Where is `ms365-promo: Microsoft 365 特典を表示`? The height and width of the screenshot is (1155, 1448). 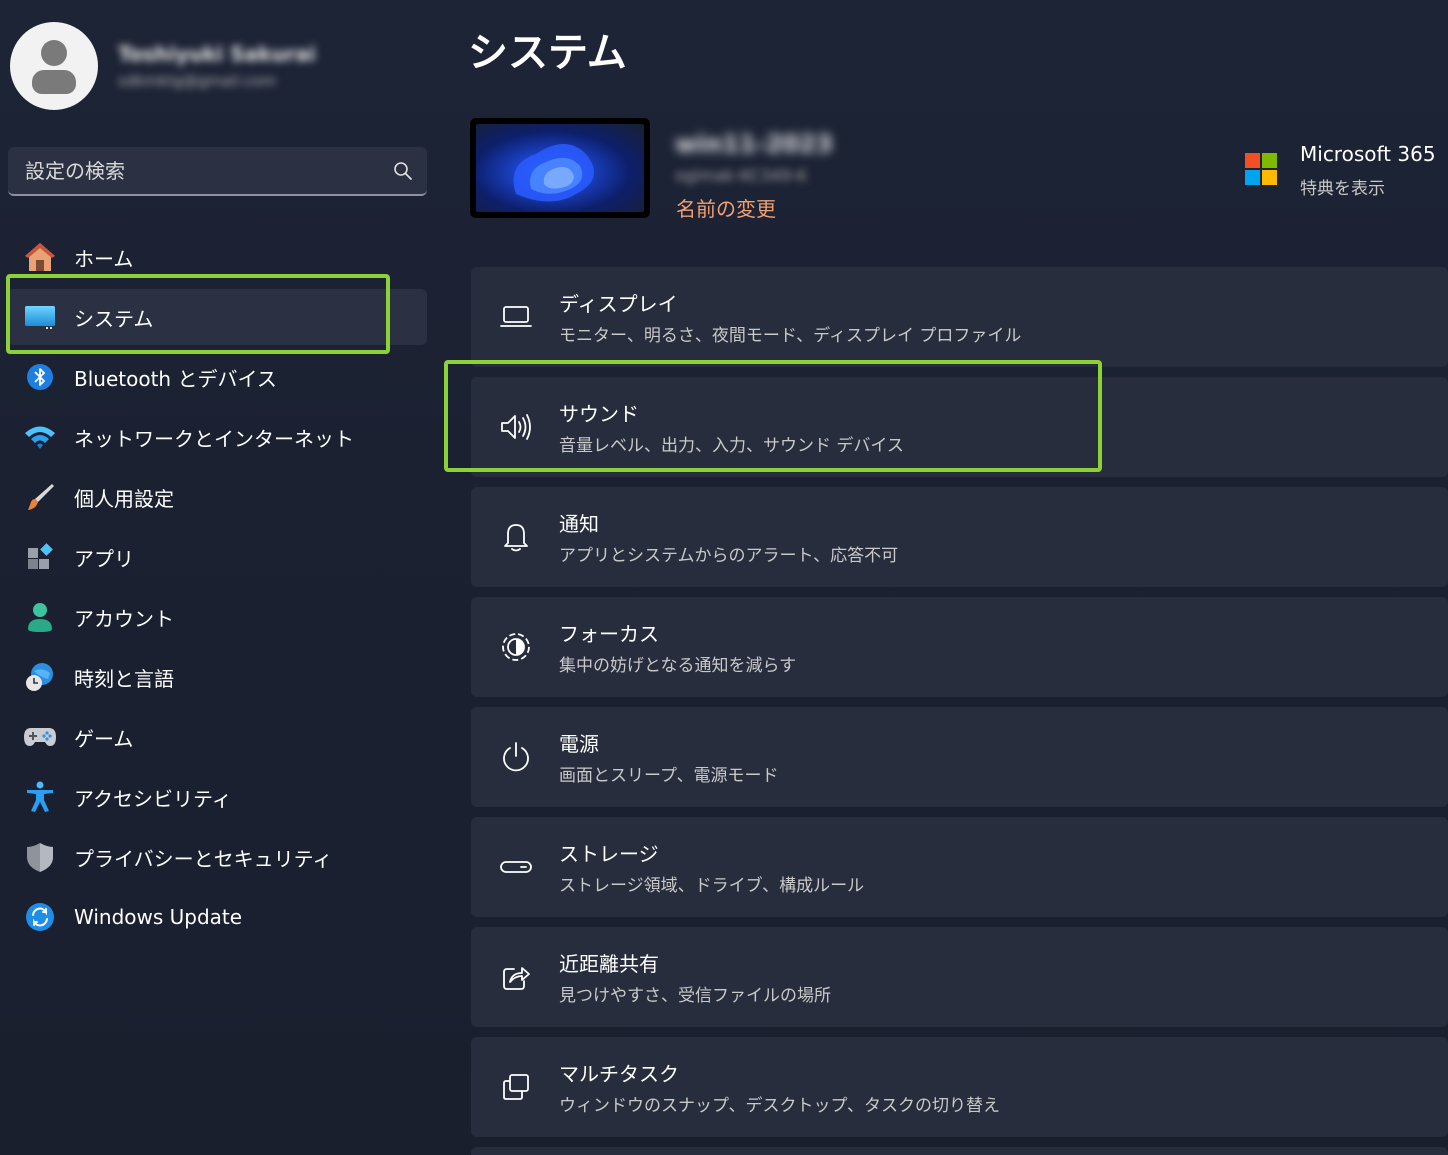 ms365-promo: Microsoft 365 特典を表示 is located at coordinates (1340, 170).